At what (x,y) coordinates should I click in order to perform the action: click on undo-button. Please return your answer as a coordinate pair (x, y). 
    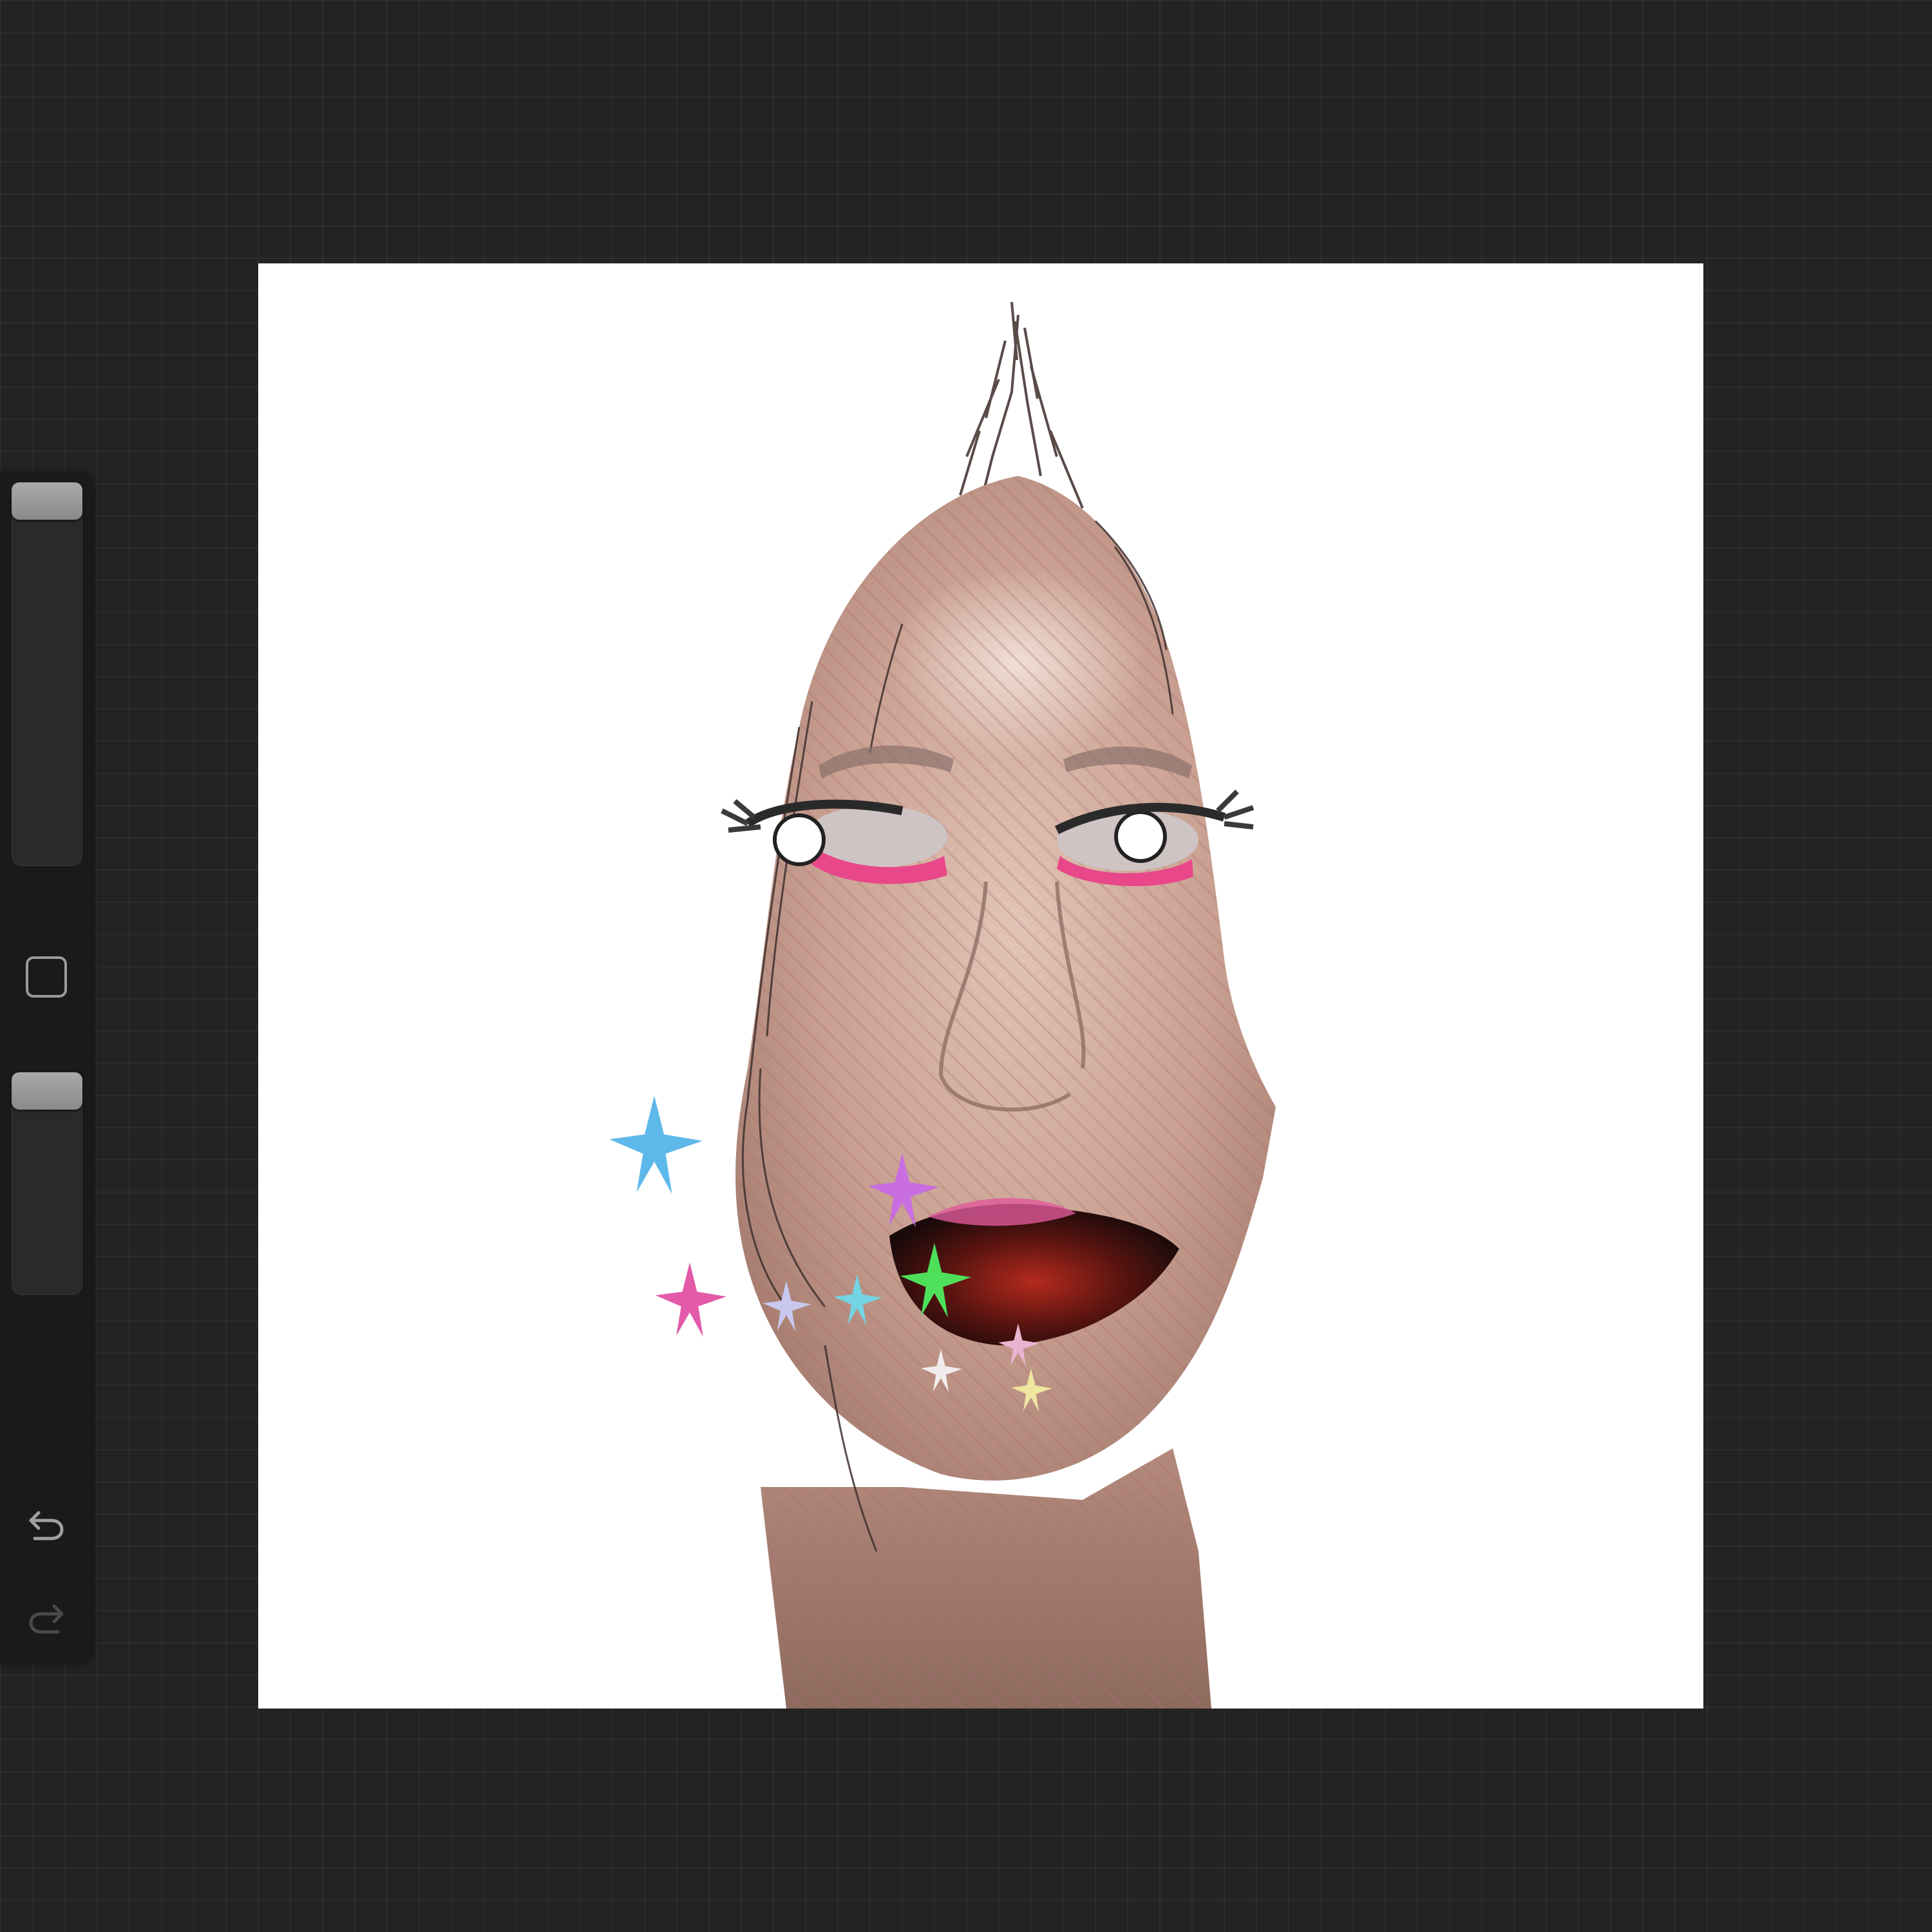
    Looking at the image, I should click on (46, 1524).